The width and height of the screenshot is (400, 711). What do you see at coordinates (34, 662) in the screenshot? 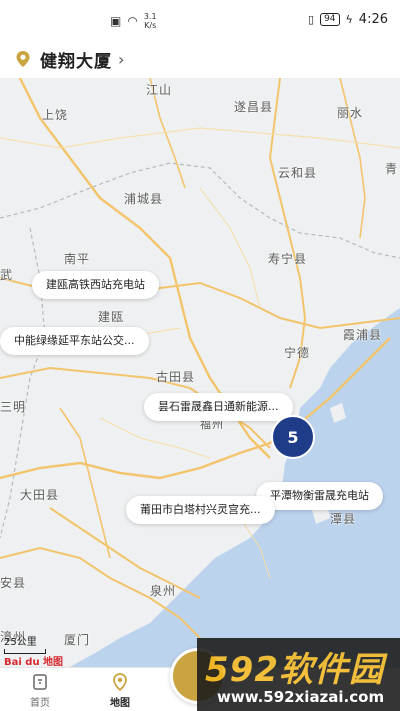
I see `baidu-map-logo: Bai du 地图` at bounding box center [34, 662].